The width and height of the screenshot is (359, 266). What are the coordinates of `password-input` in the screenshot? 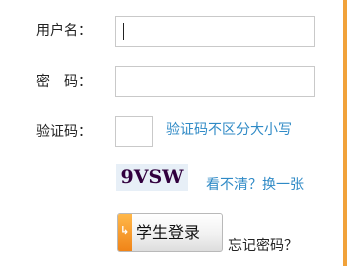 It's located at (215, 81).